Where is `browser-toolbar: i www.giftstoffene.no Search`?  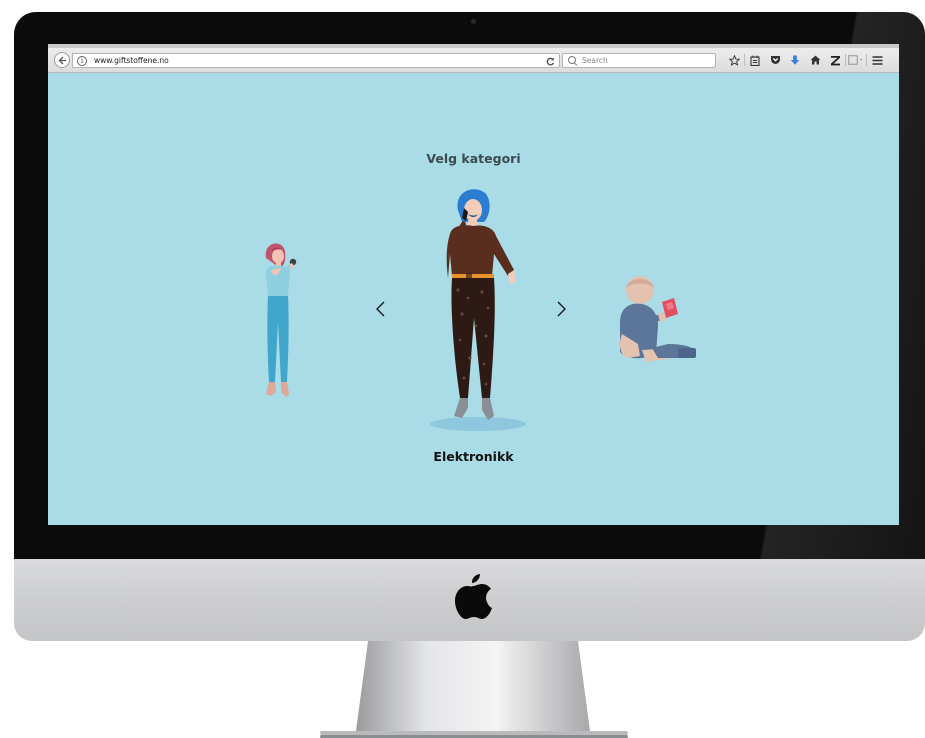
browser-toolbar: i www.giftstoffene.no Search is located at coordinates (473, 58).